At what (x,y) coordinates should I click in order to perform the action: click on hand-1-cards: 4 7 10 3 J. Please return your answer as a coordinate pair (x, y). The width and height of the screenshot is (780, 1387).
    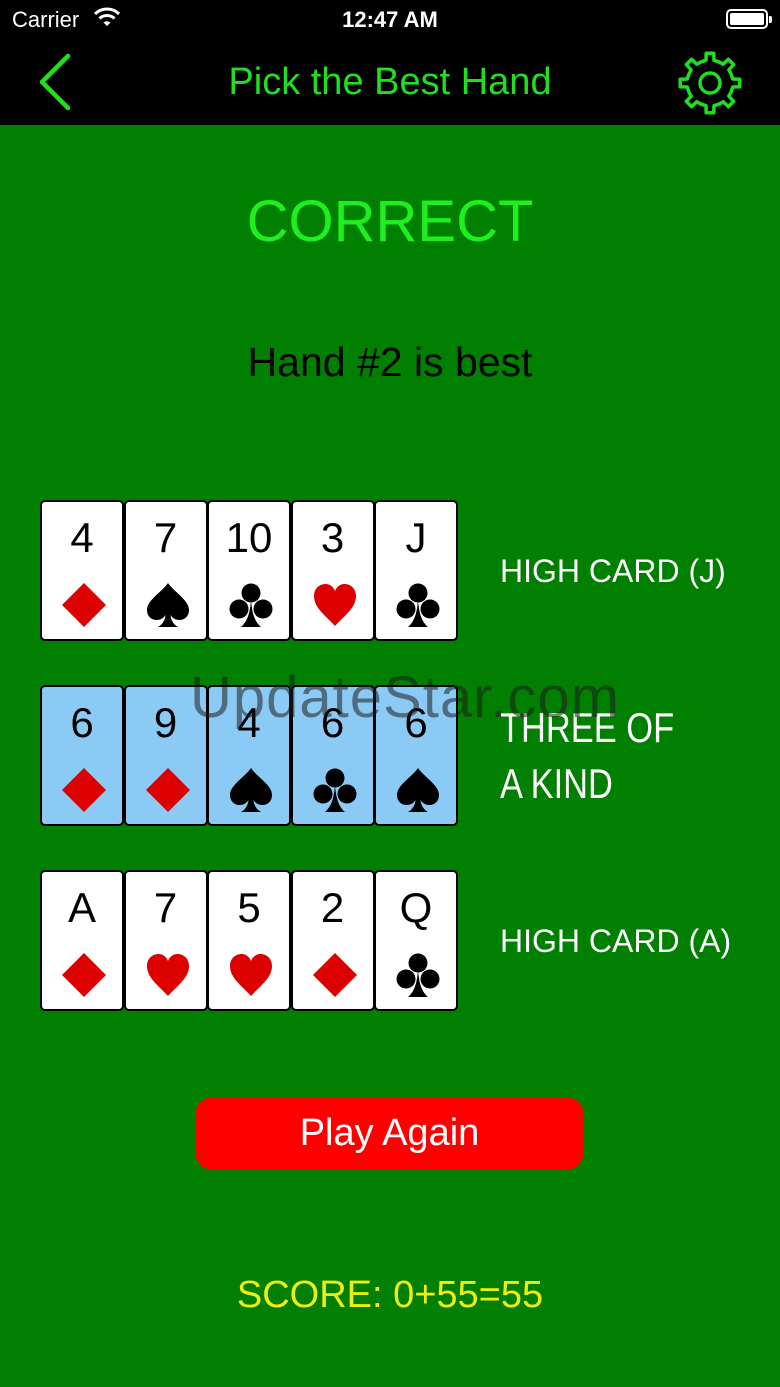
    Looking at the image, I should click on (250, 570).